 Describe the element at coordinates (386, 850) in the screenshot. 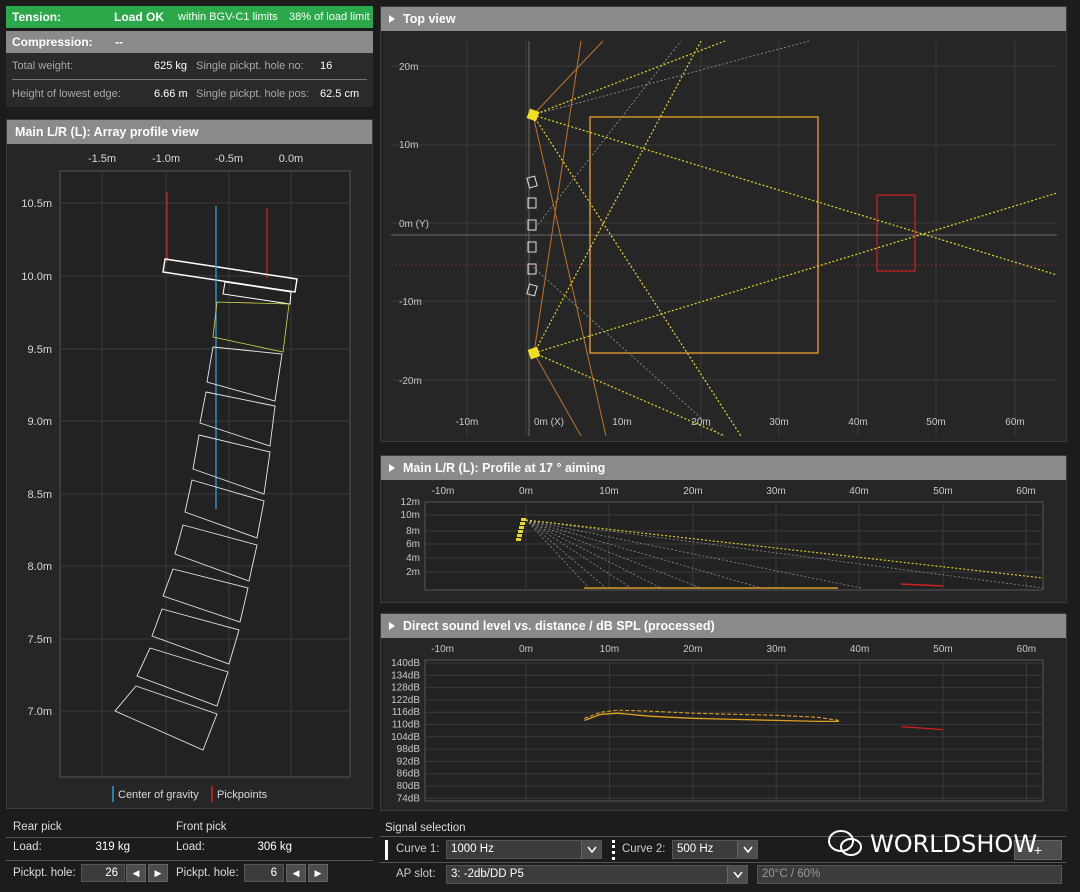

I see `curve1-marker` at that location.